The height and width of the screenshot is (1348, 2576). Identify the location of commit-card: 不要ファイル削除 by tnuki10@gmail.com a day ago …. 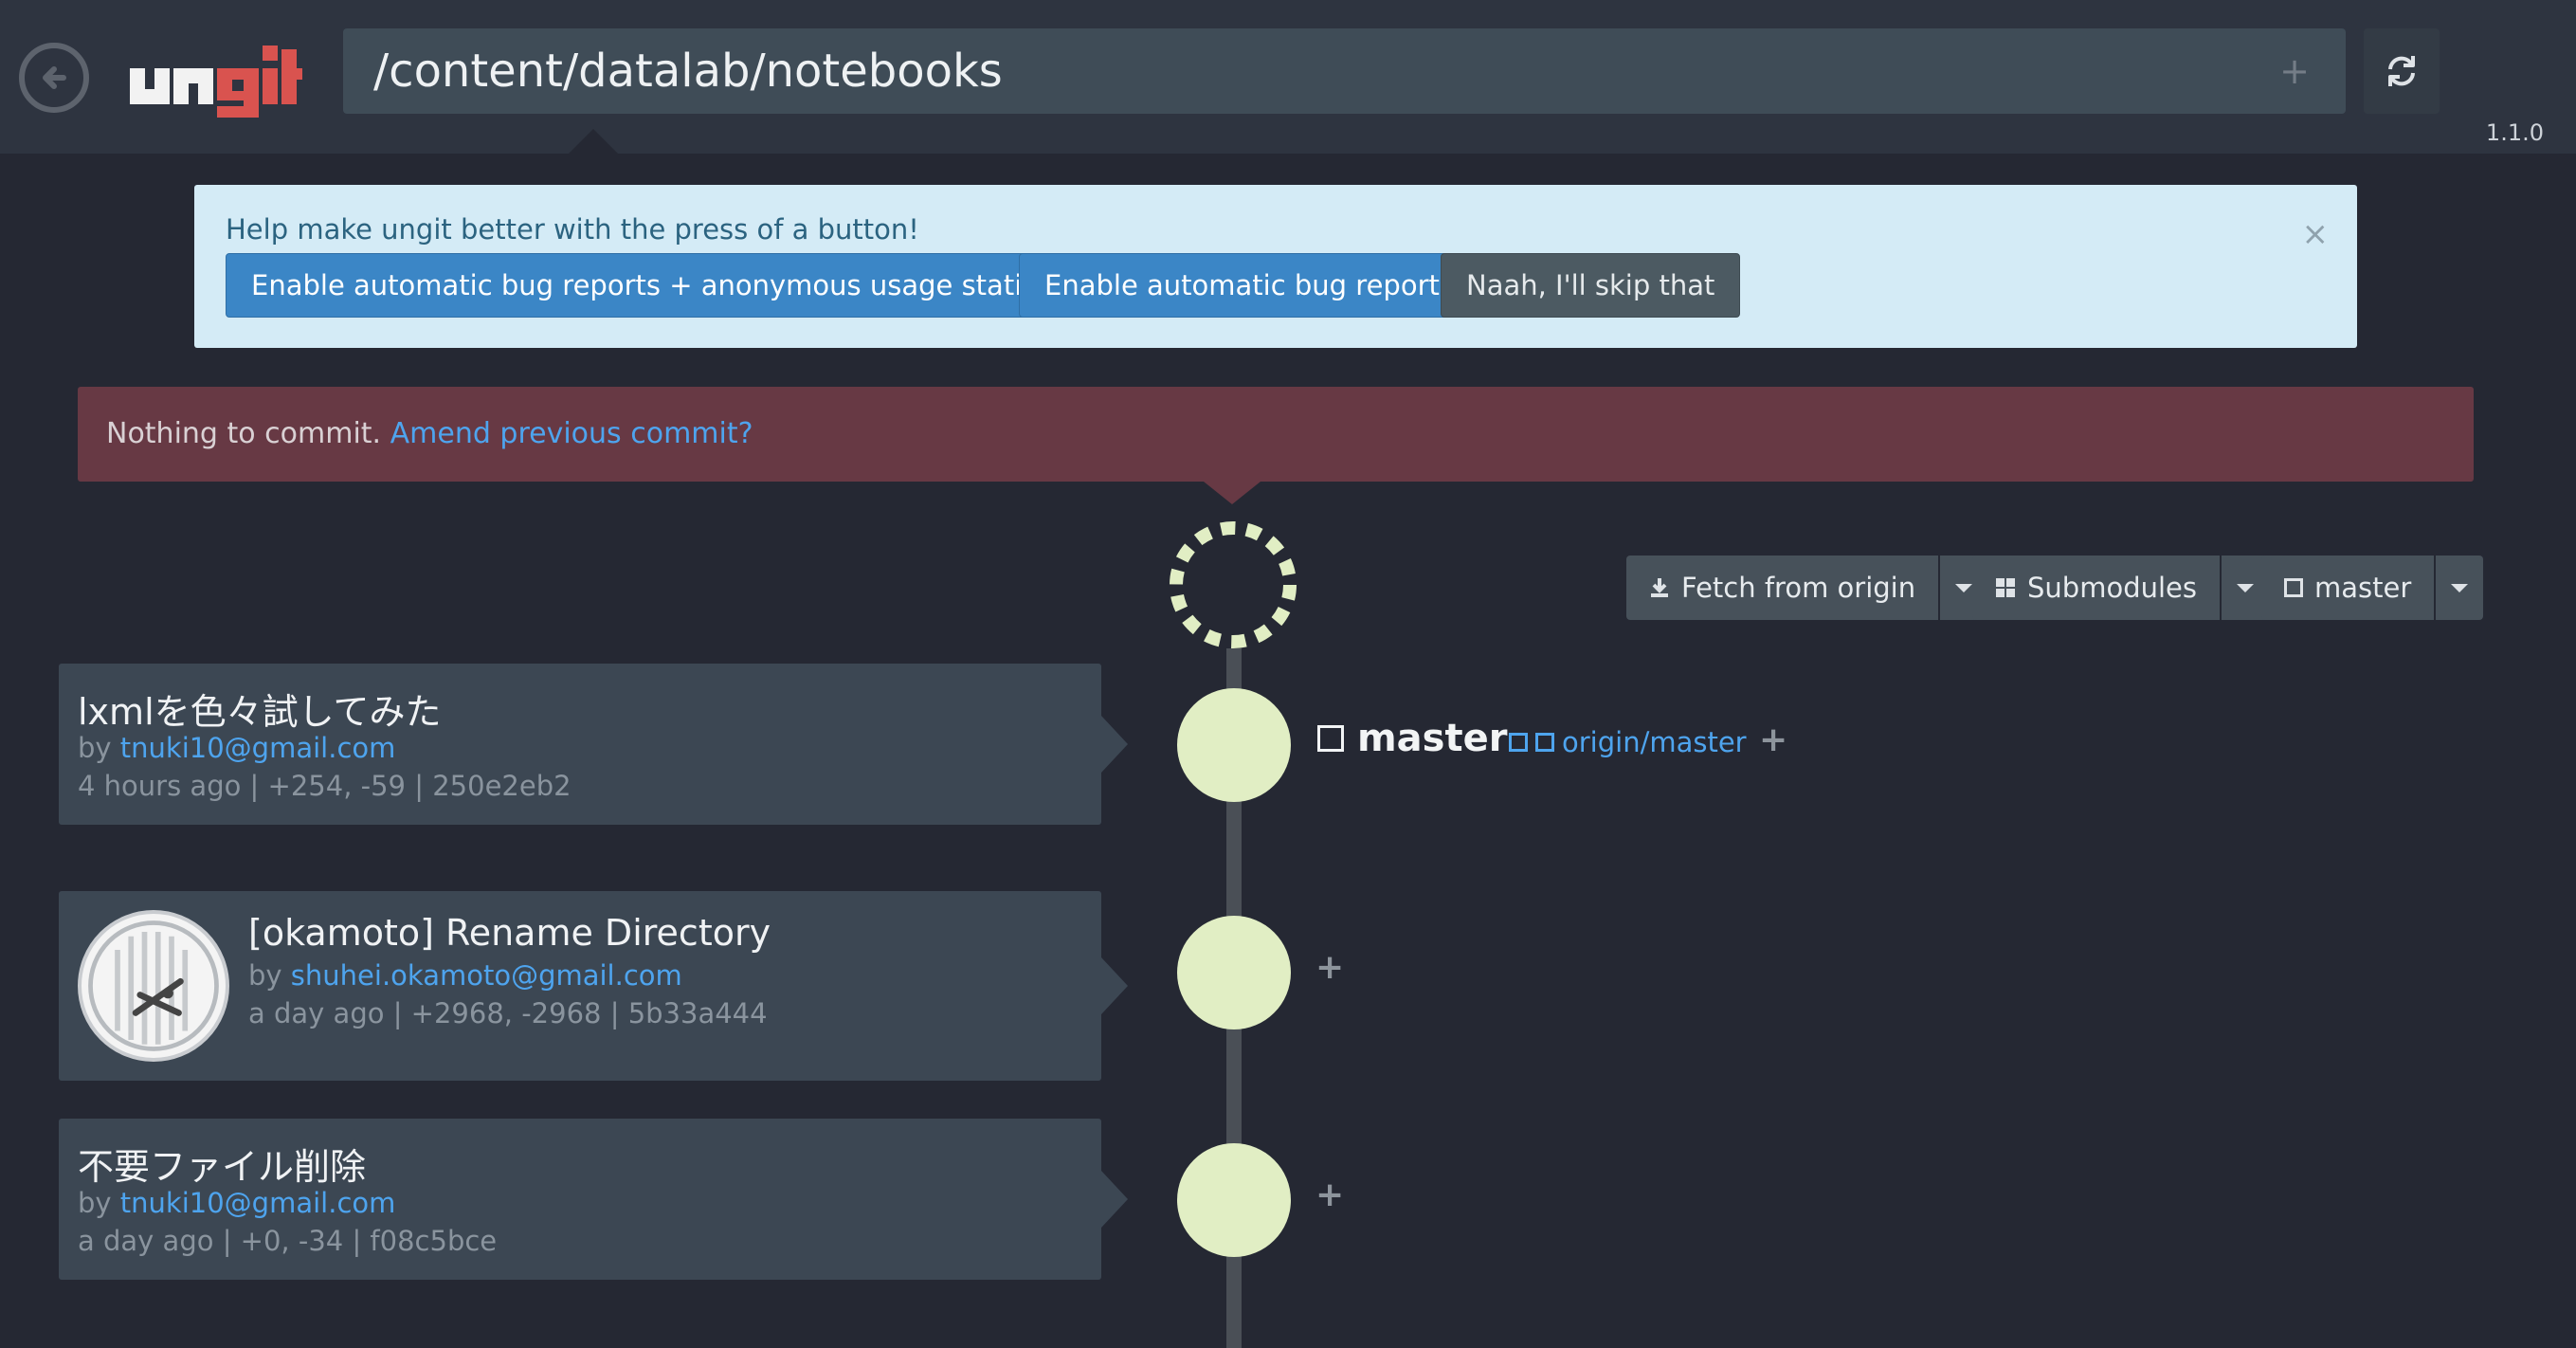
(593, 1199).